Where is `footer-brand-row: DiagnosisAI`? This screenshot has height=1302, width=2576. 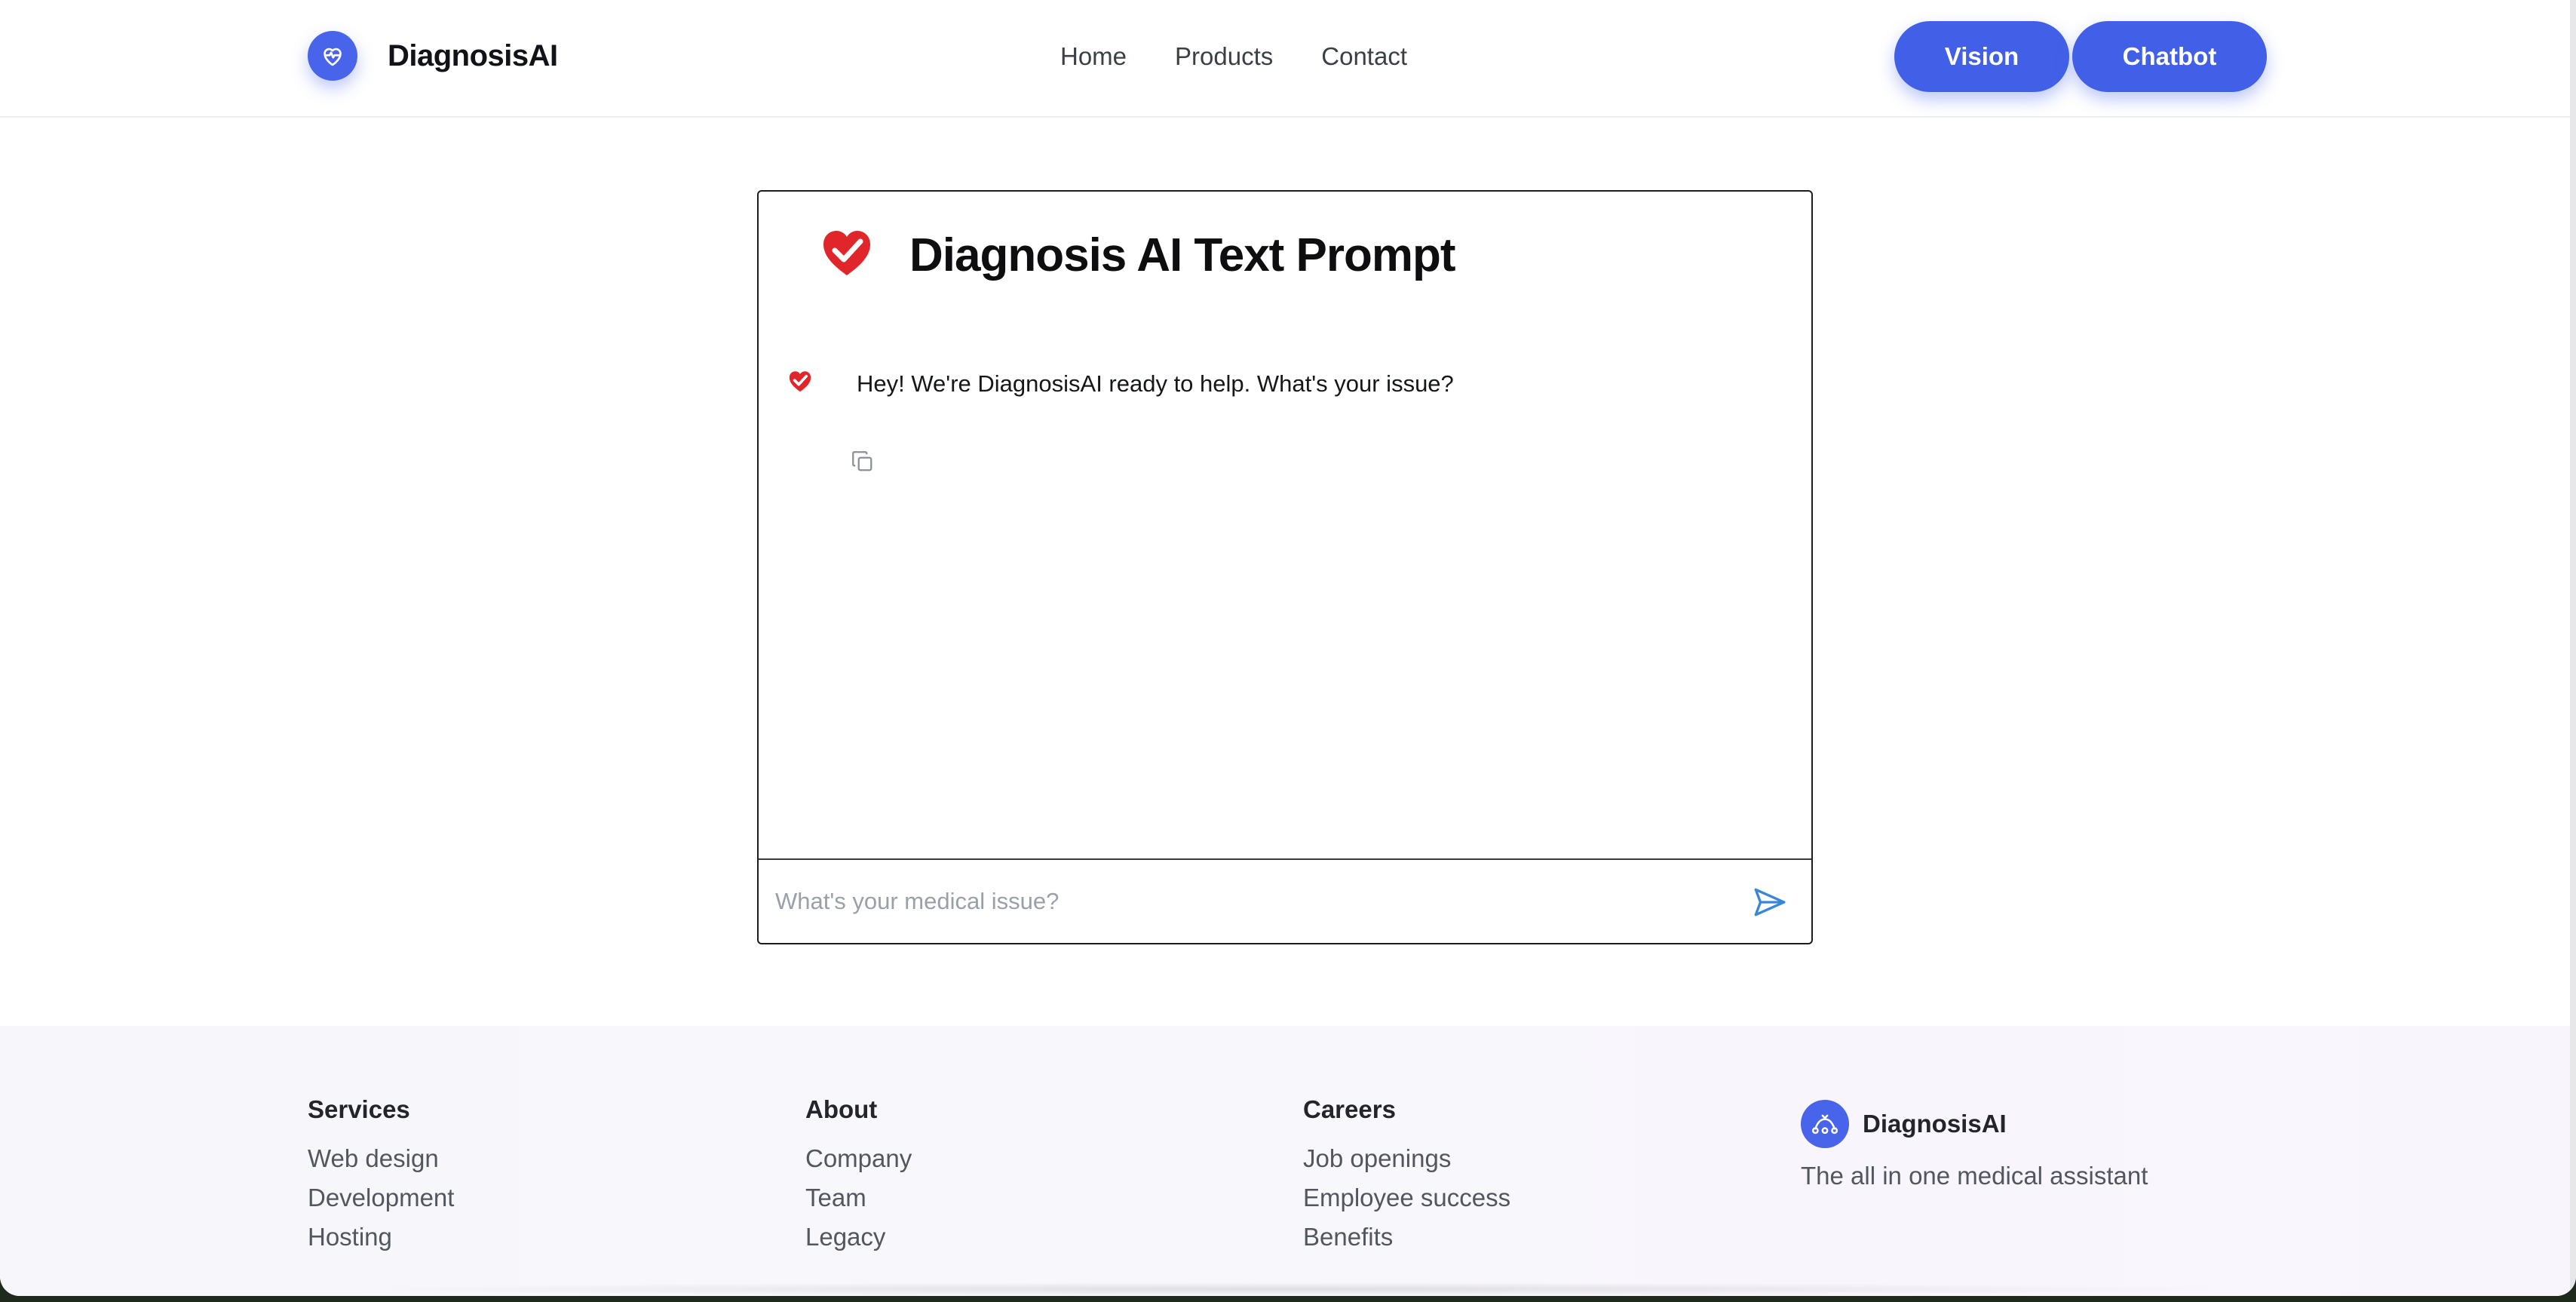
footer-brand-row: DiagnosisAI is located at coordinates (1974, 1124).